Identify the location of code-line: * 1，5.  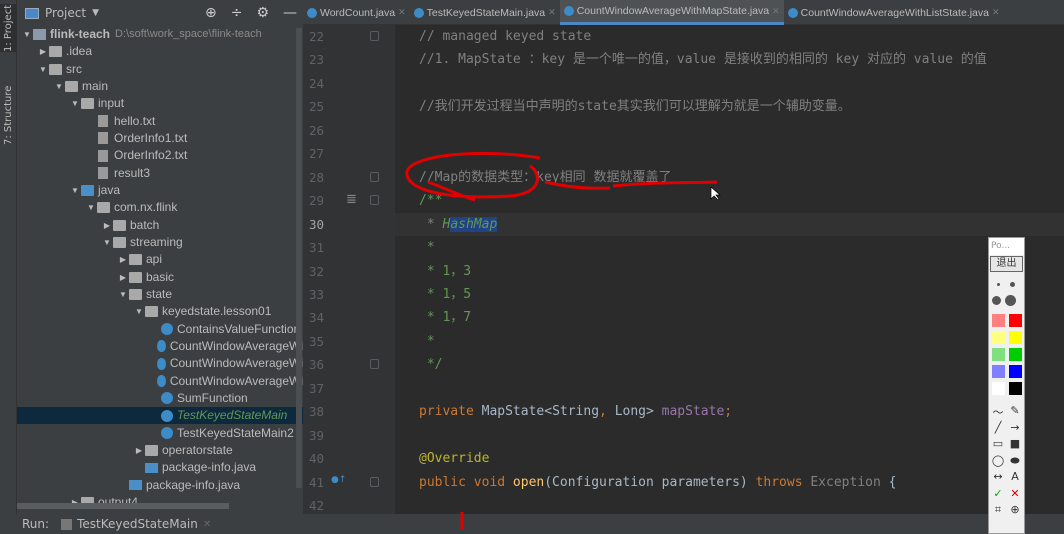
(445, 294).